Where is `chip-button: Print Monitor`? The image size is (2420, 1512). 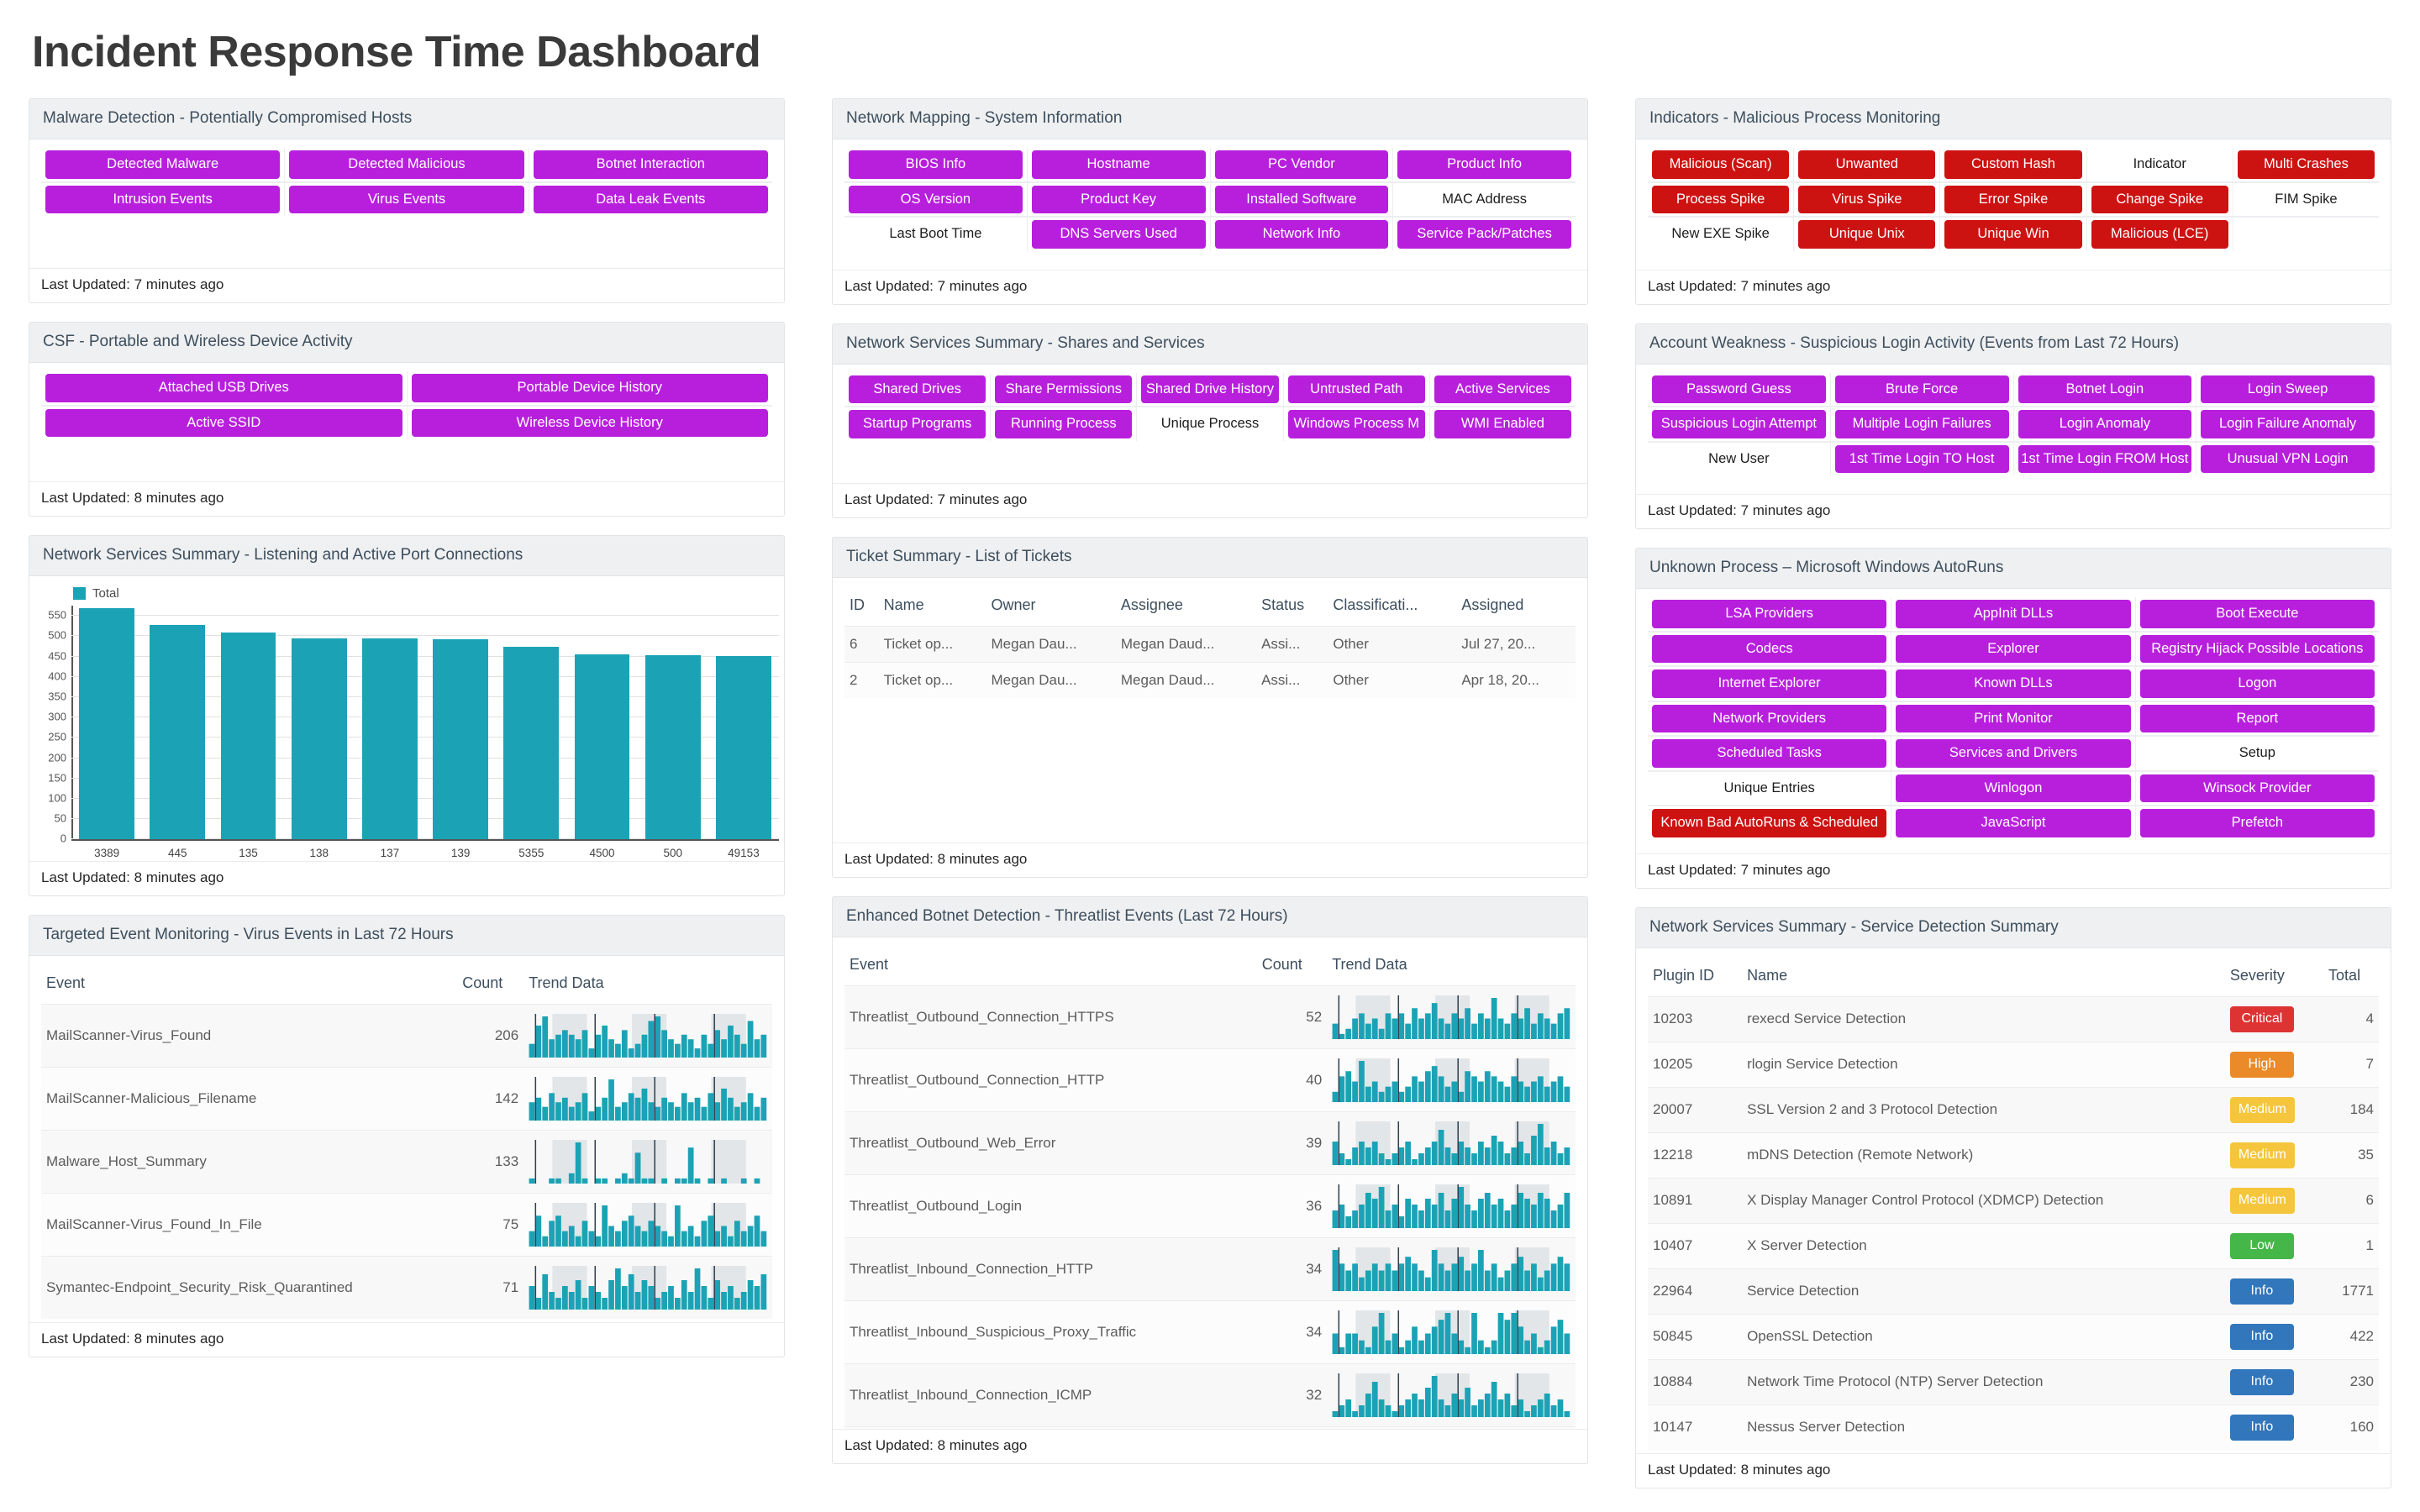 chip-button: Print Monitor is located at coordinates (2013, 718).